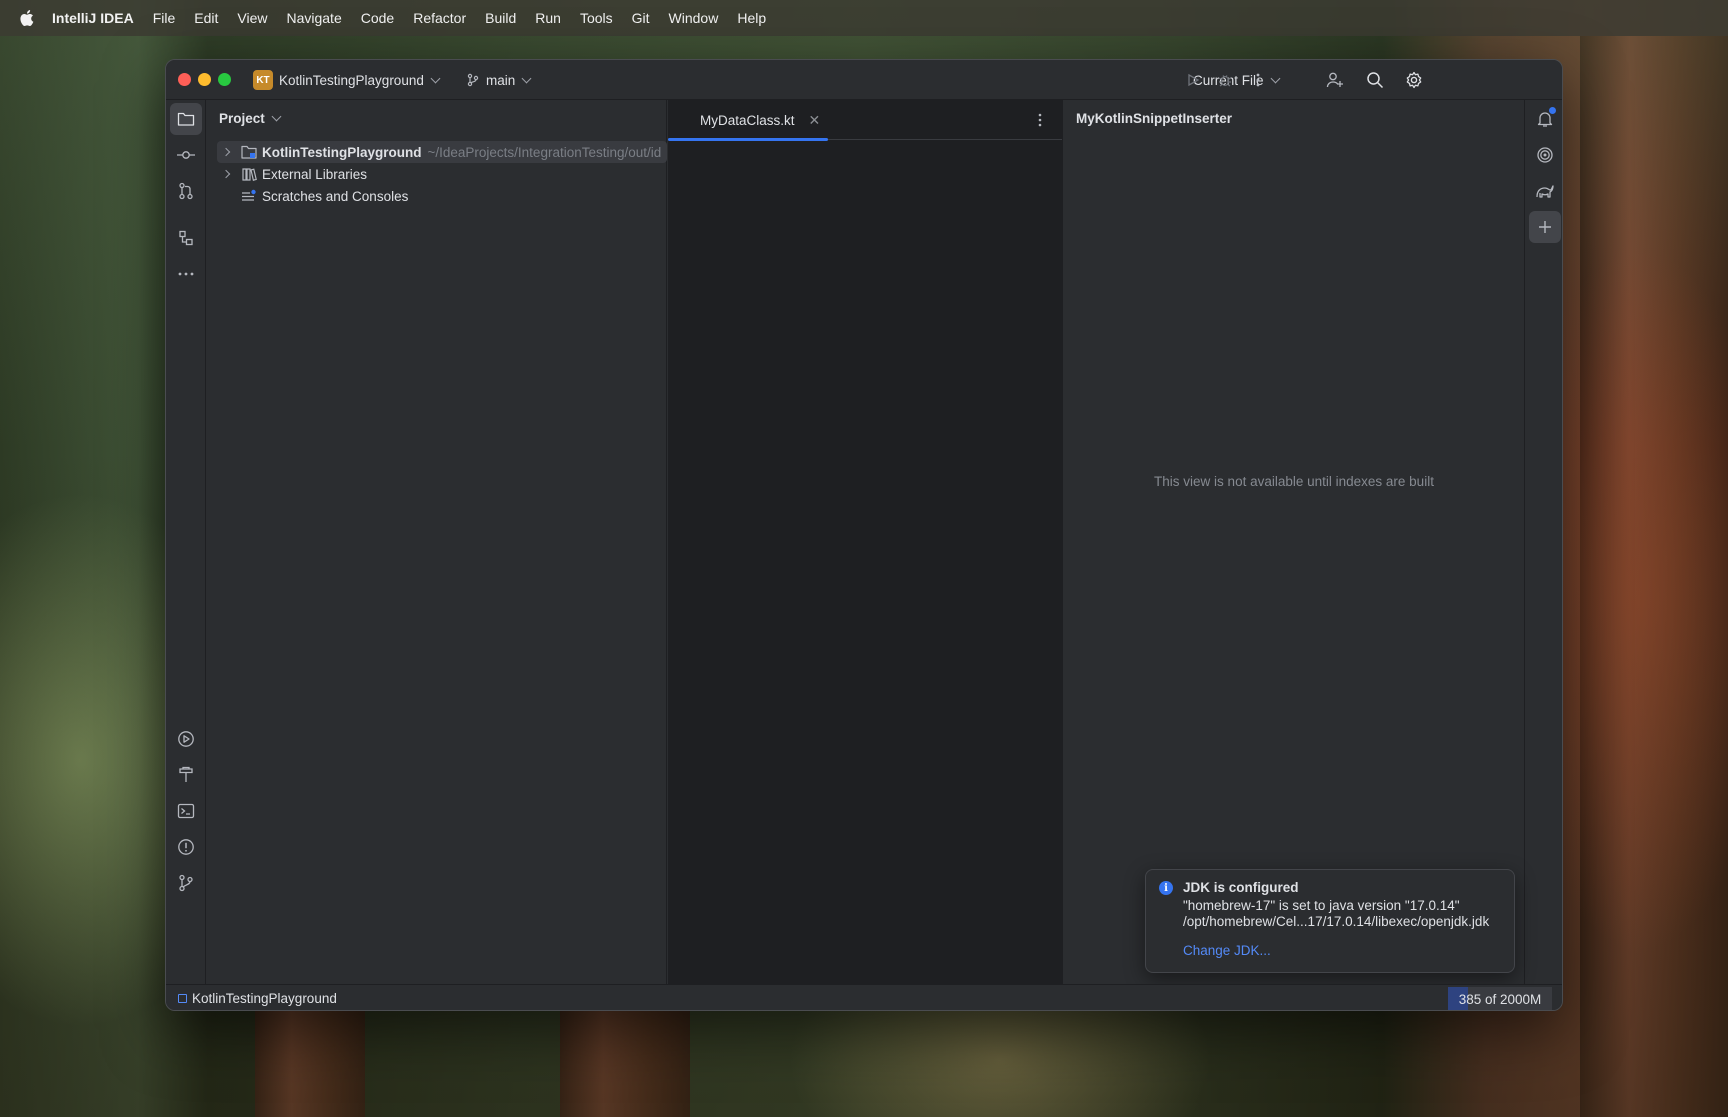 The width and height of the screenshot is (1728, 1117). Describe the element at coordinates (442, 196) in the screenshot. I see `tree-item-scratches: Scratches and Consoles` at that location.